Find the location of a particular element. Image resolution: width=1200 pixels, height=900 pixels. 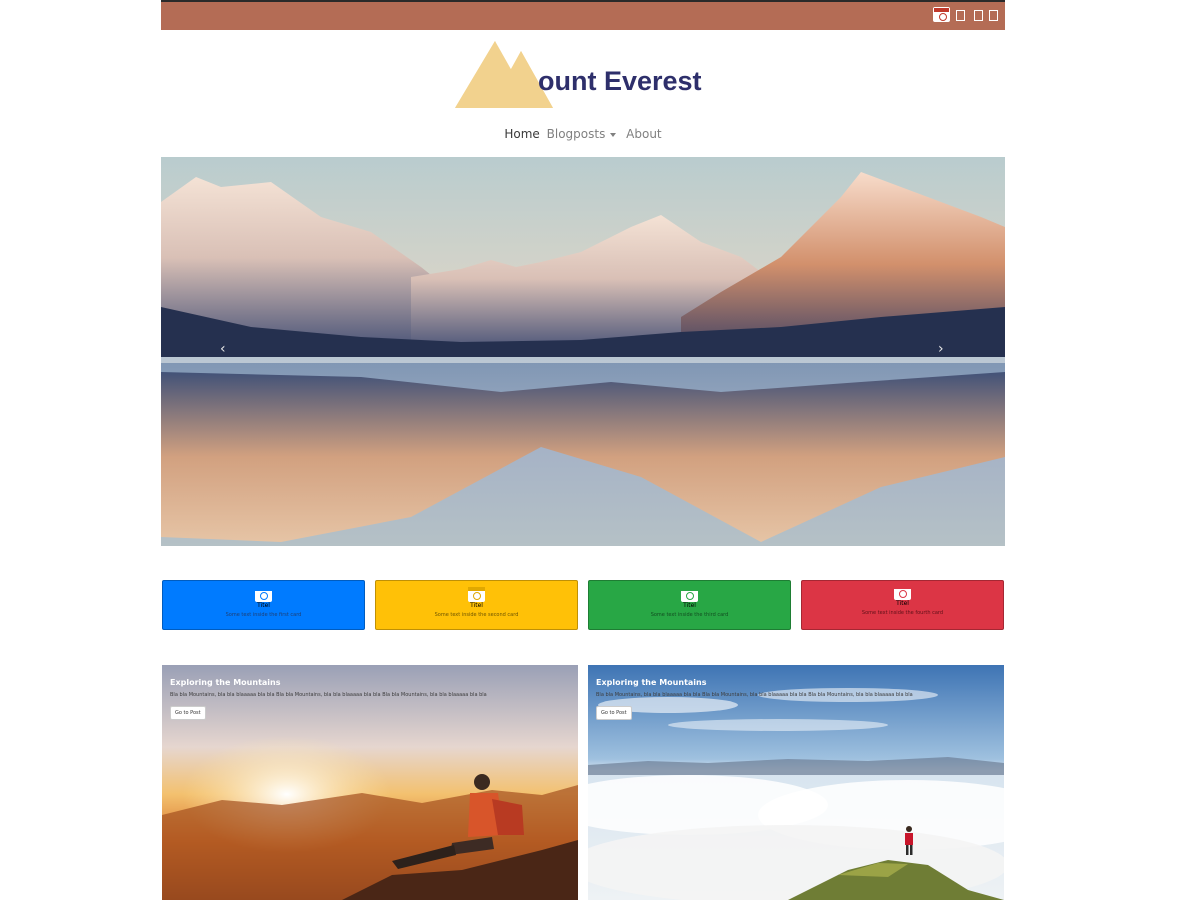

nav-item-home: Home is located at coordinates (521, 134).